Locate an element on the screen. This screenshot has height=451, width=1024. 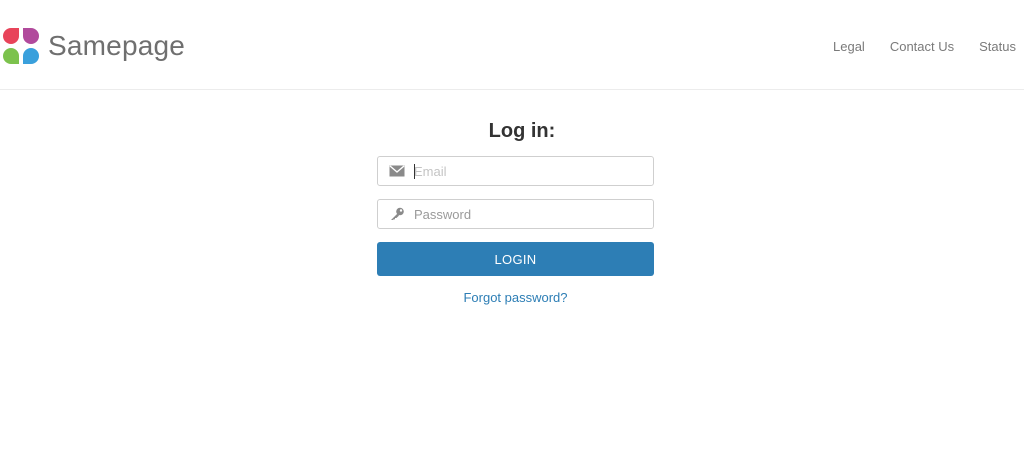
nav-link-contact-us: Contact Us is located at coordinates (922, 47).